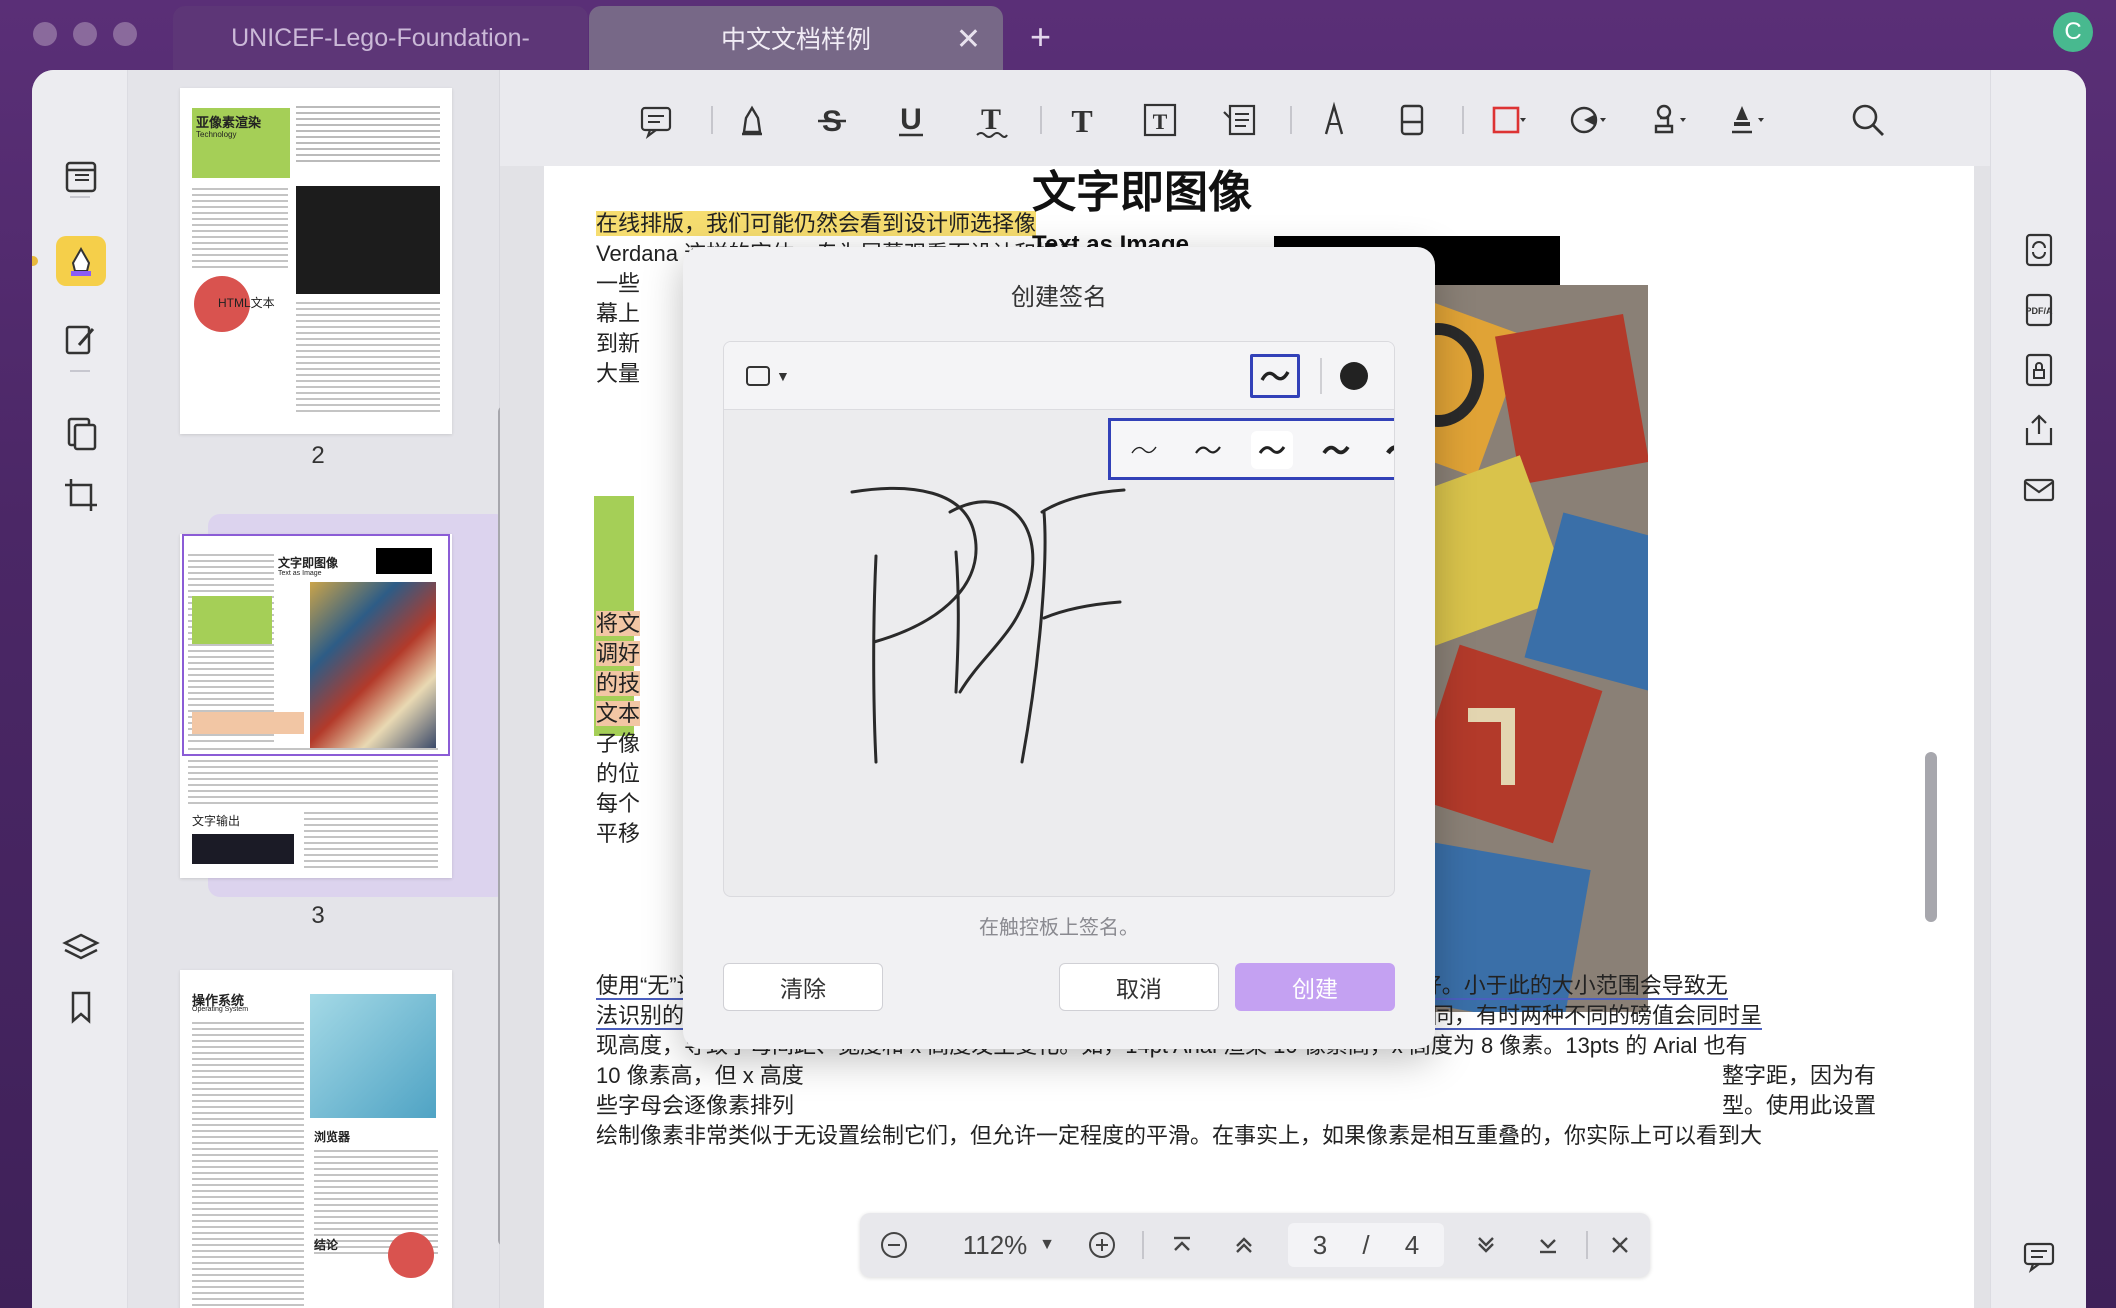  I want to click on thumb-heading3: 结论, so click(326, 1245).